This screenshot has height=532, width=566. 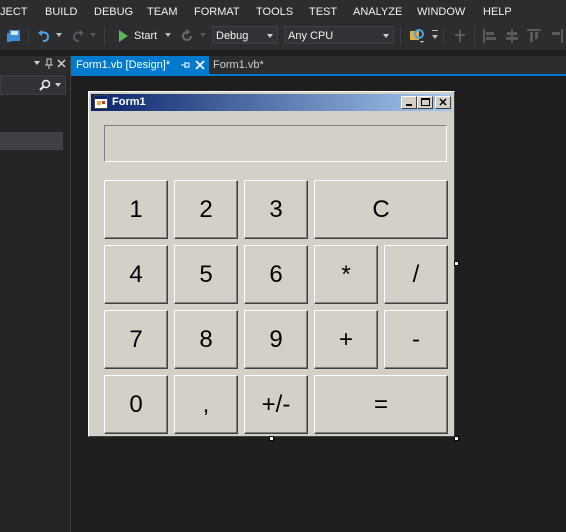 What do you see at coordinates (534, 36) in the screenshot?
I see `align-tops-icon` at bounding box center [534, 36].